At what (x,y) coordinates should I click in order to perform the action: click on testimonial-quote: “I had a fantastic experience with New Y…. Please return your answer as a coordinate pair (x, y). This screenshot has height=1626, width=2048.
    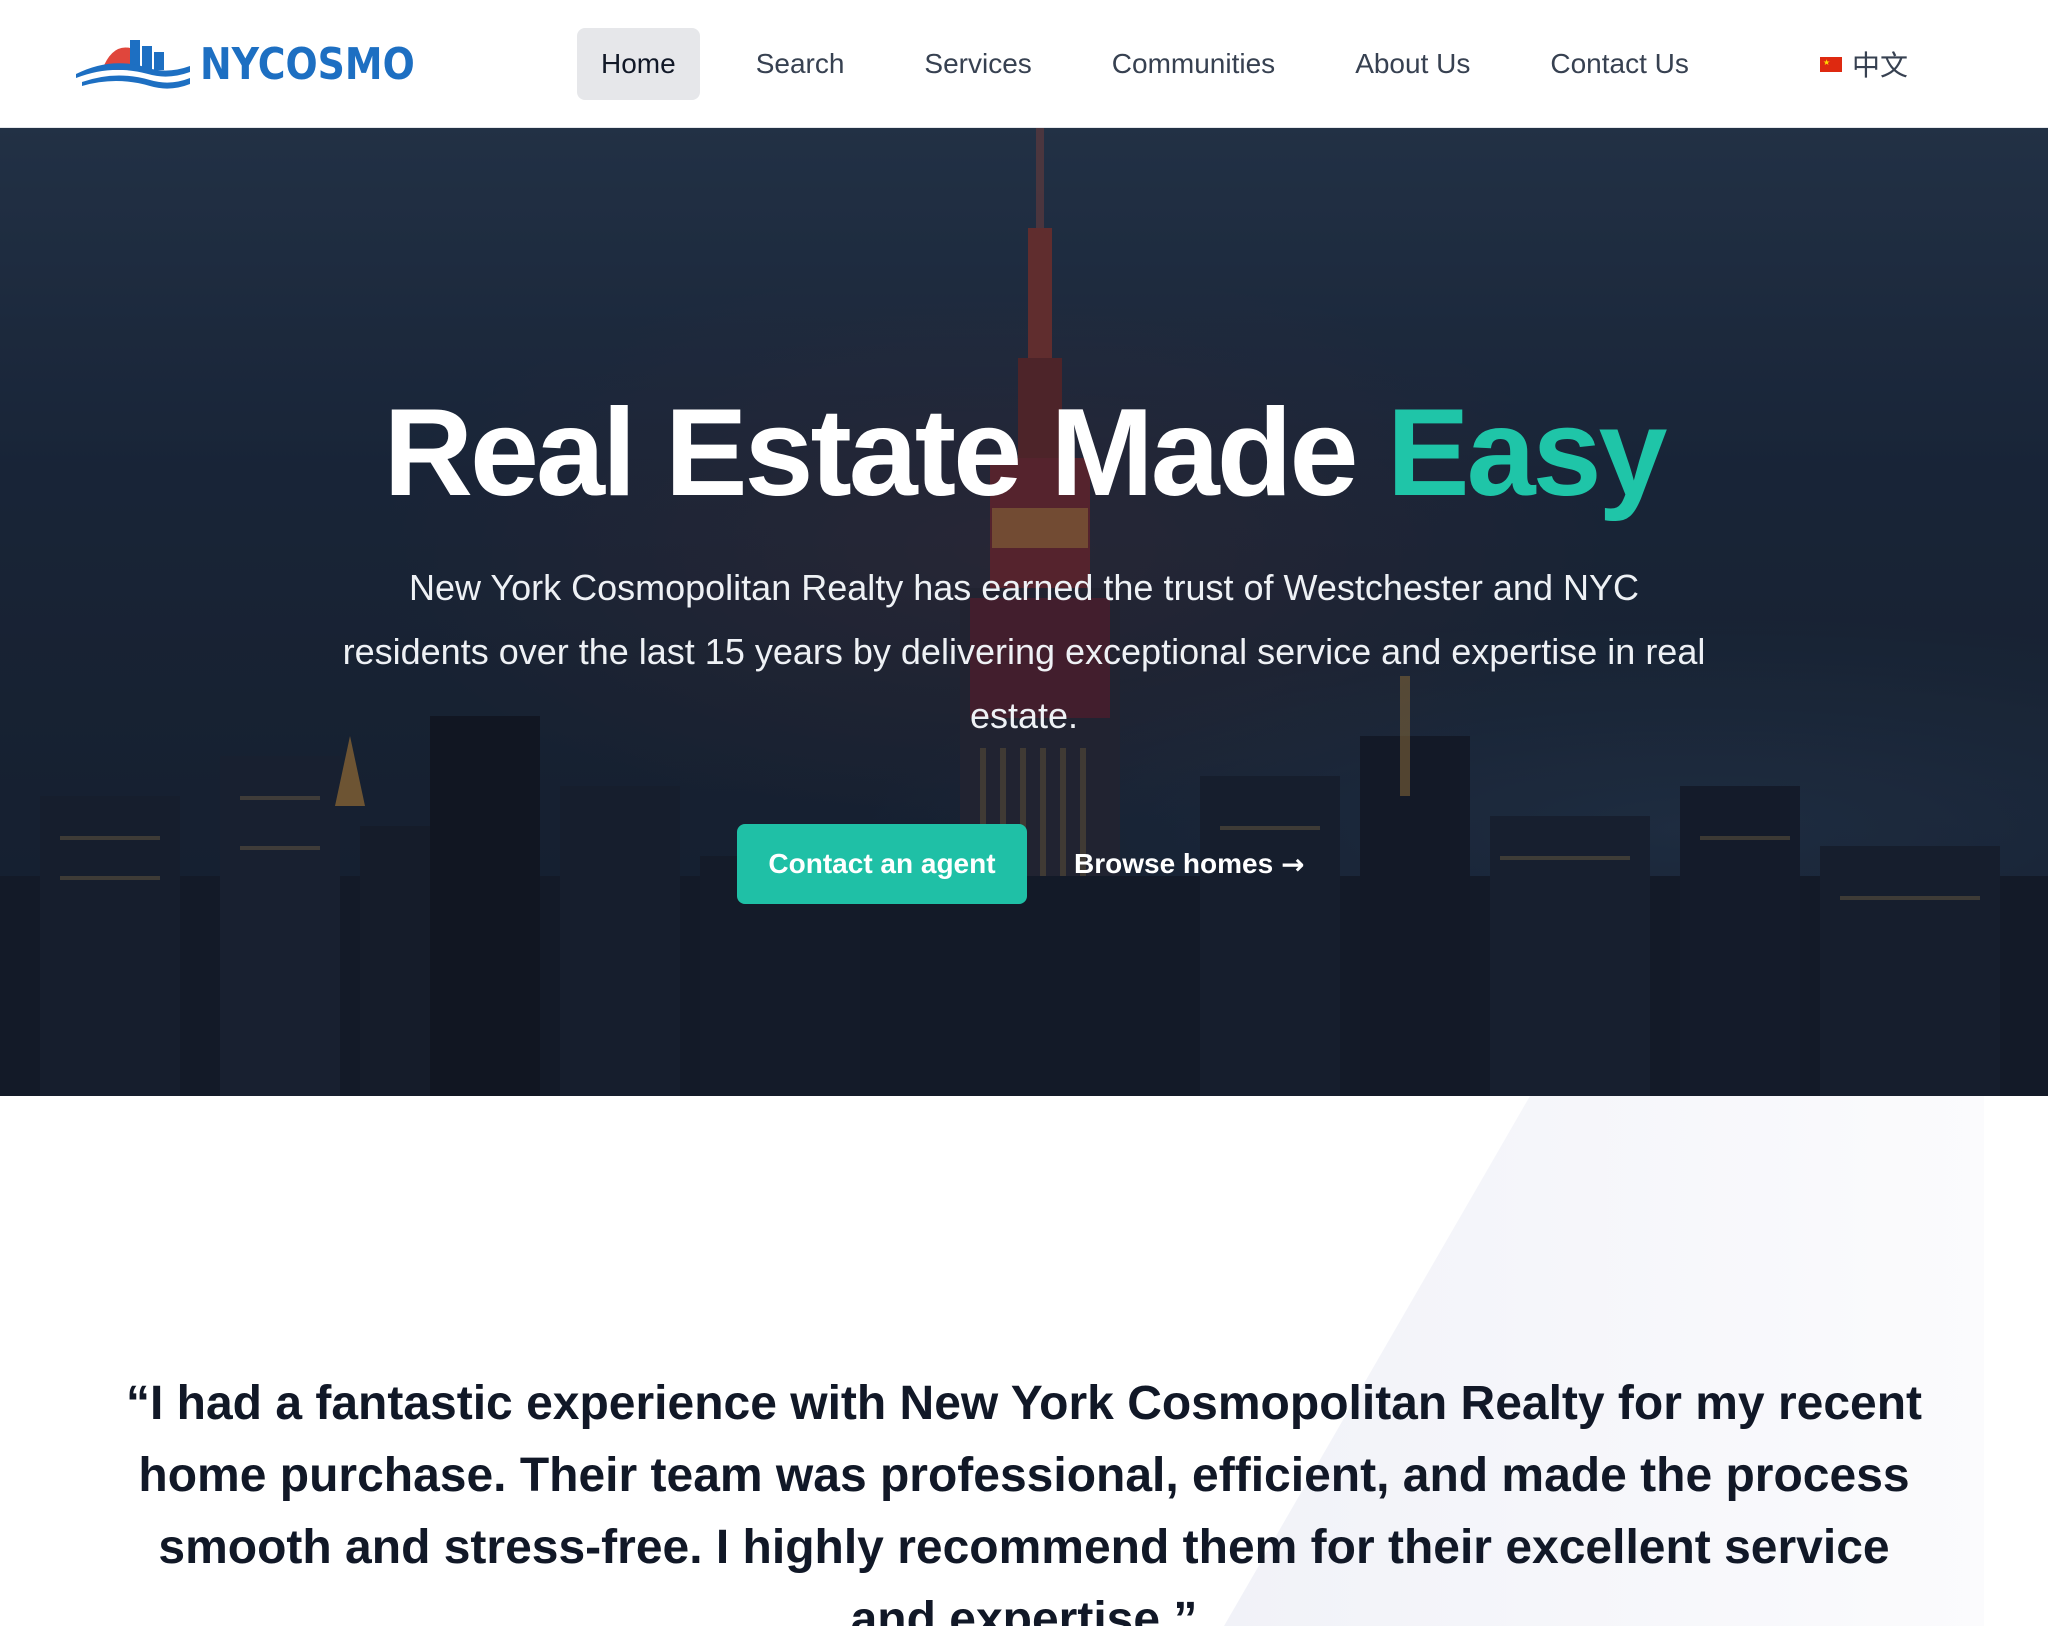
    Looking at the image, I should click on (1024, 1501).